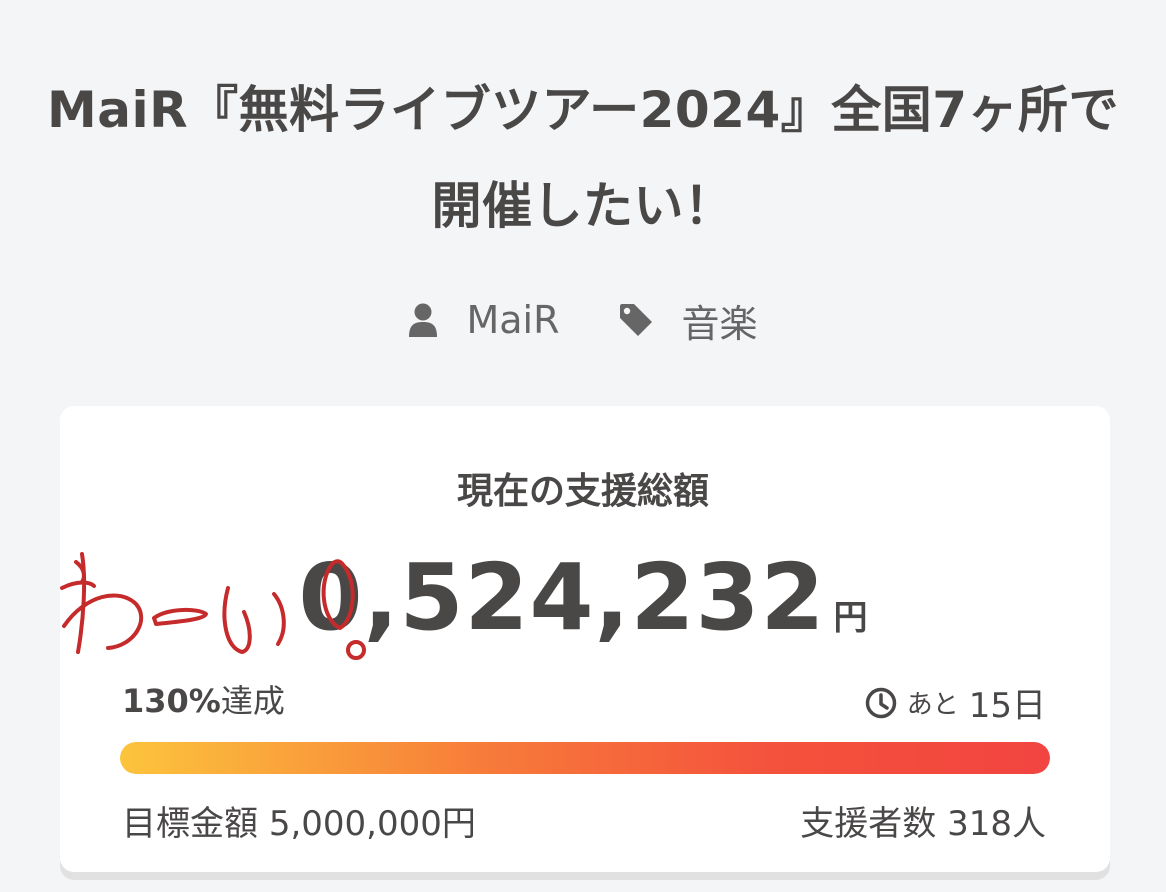  I want to click on owner-link: MaiR, so click(484, 320).